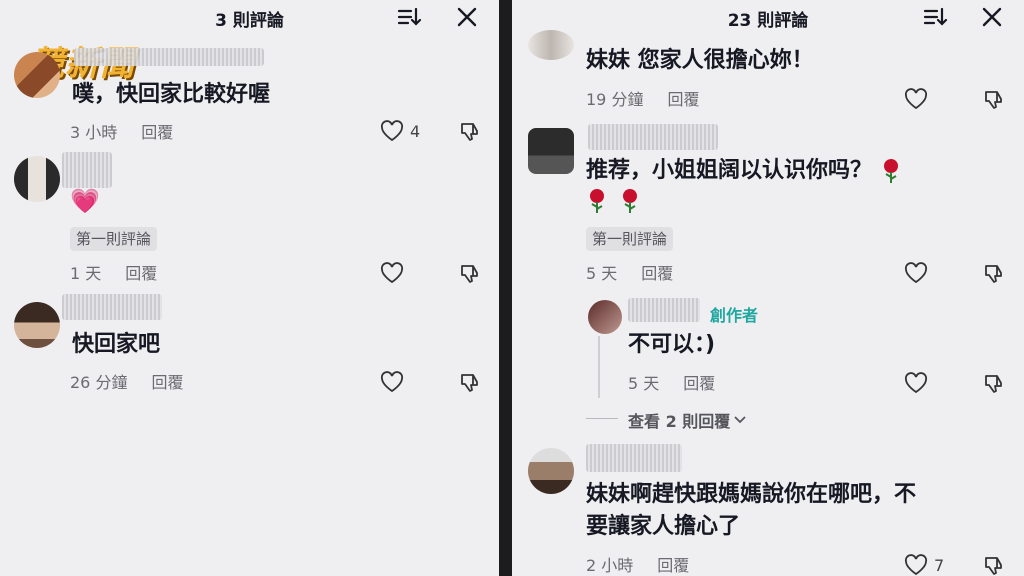 The height and width of the screenshot is (576, 1024). I want to click on comment-text: 快回家吧, so click(116, 344).